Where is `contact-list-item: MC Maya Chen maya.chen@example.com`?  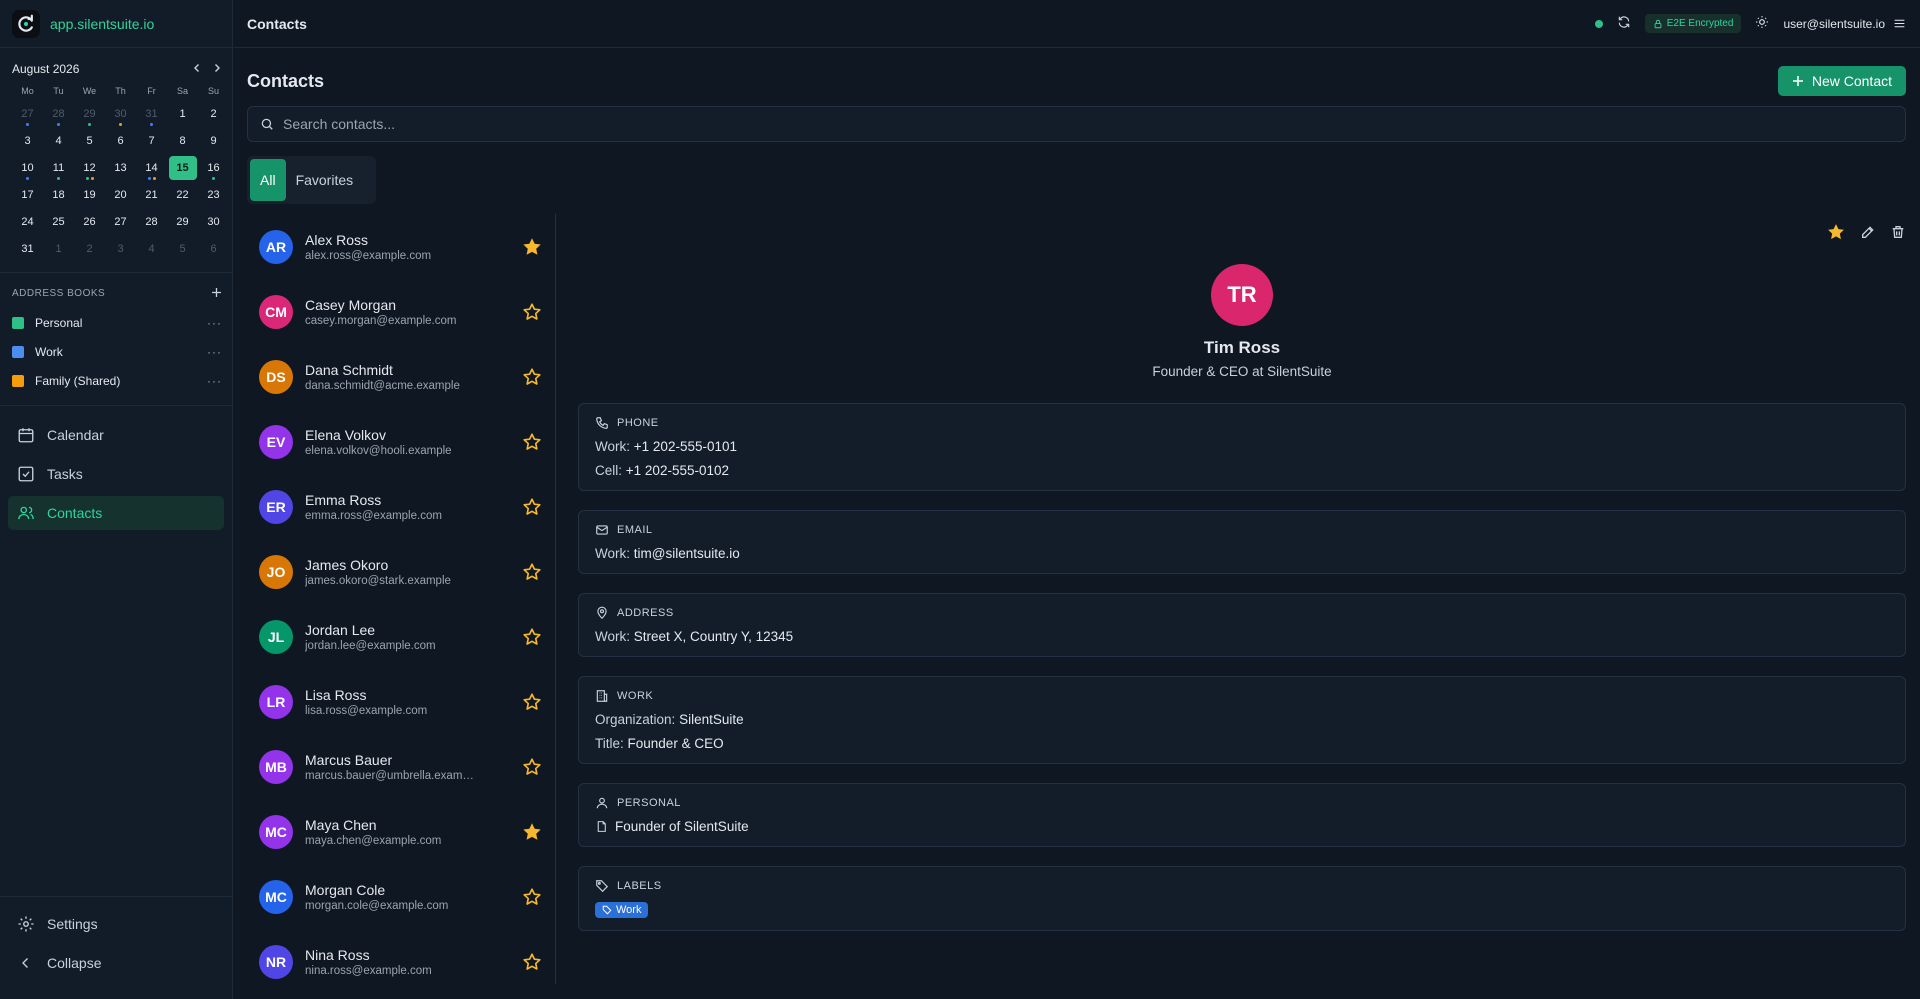
contact-list-item: MC Maya Chen maya.chen@example.com is located at coordinates (401, 831).